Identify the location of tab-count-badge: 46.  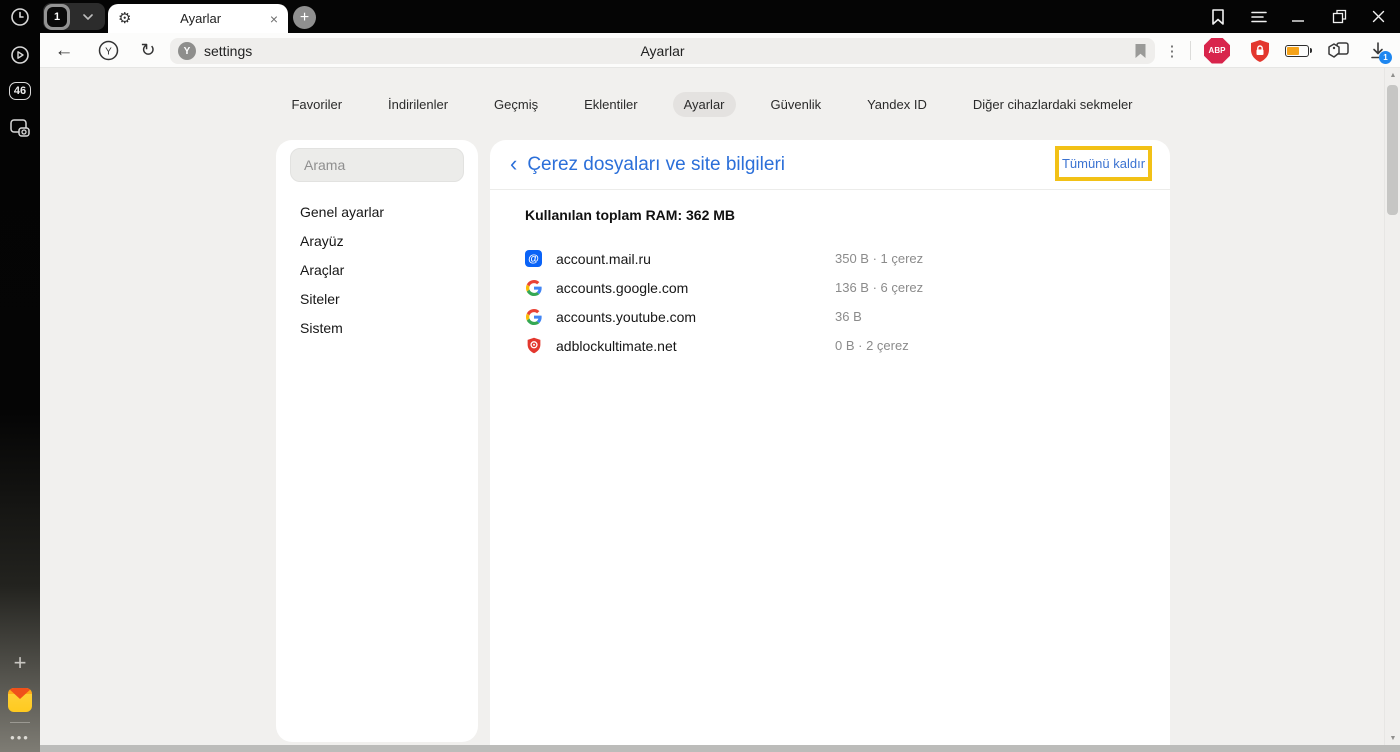
(20, 91).